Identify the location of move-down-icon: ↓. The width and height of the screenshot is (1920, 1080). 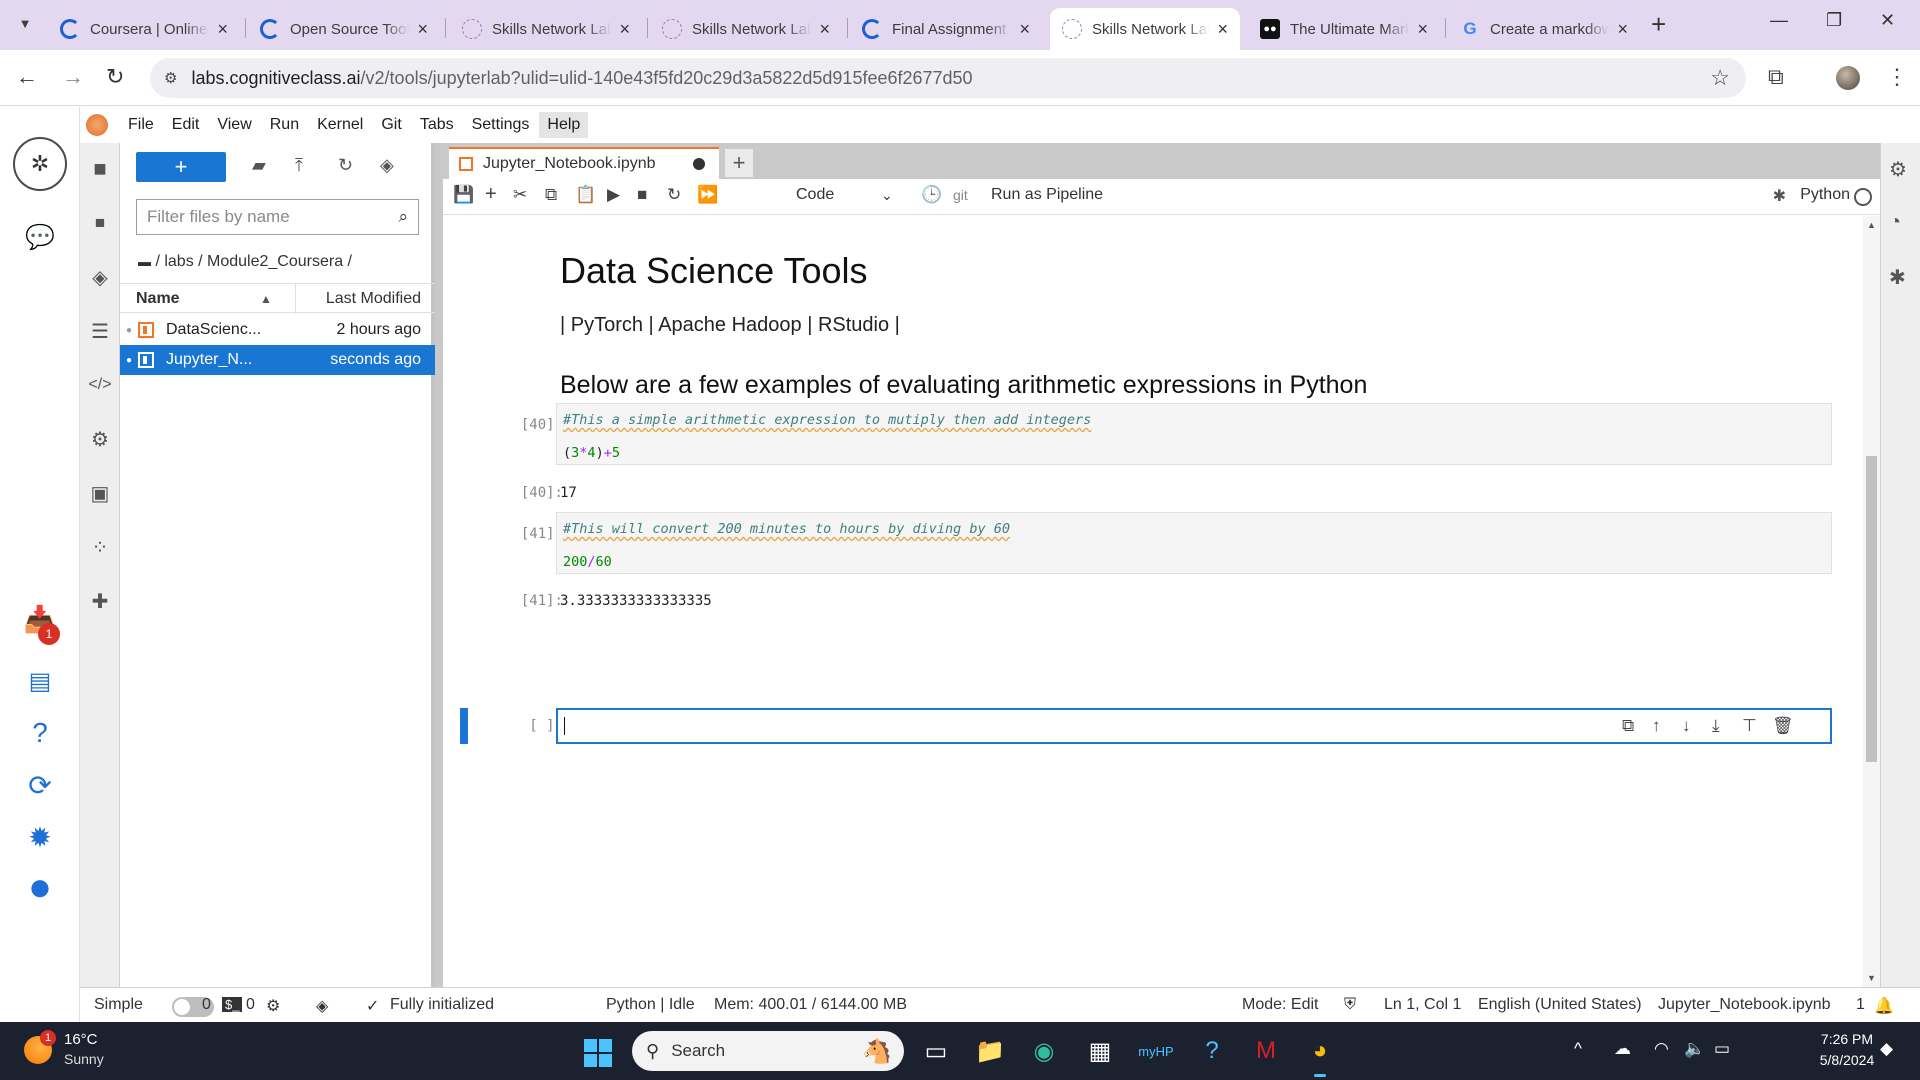
(1686, 726).